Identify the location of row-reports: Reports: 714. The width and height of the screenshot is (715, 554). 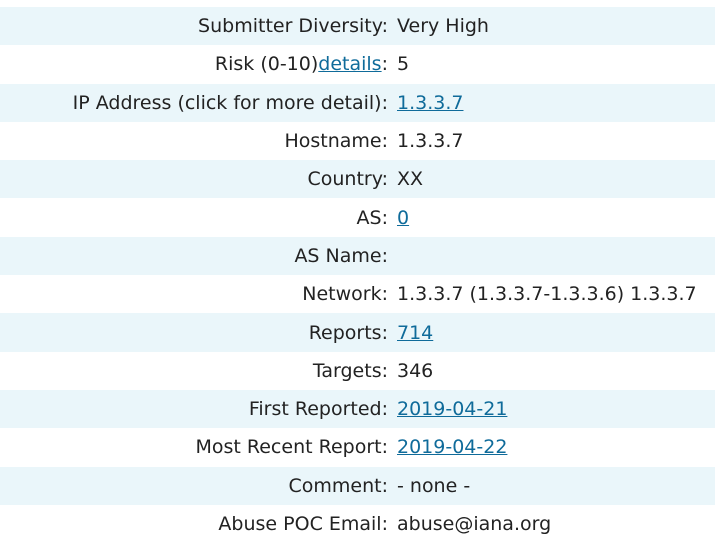
(357, 332).